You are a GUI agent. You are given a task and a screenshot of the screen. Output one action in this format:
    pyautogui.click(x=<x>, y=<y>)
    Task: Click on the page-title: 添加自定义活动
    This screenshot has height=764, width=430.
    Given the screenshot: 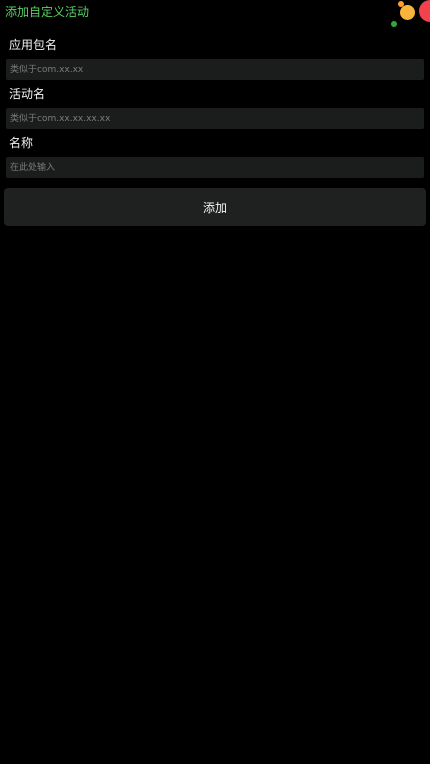 What is the action you would take?
    pyautogui.click(x=47, y=12)
    